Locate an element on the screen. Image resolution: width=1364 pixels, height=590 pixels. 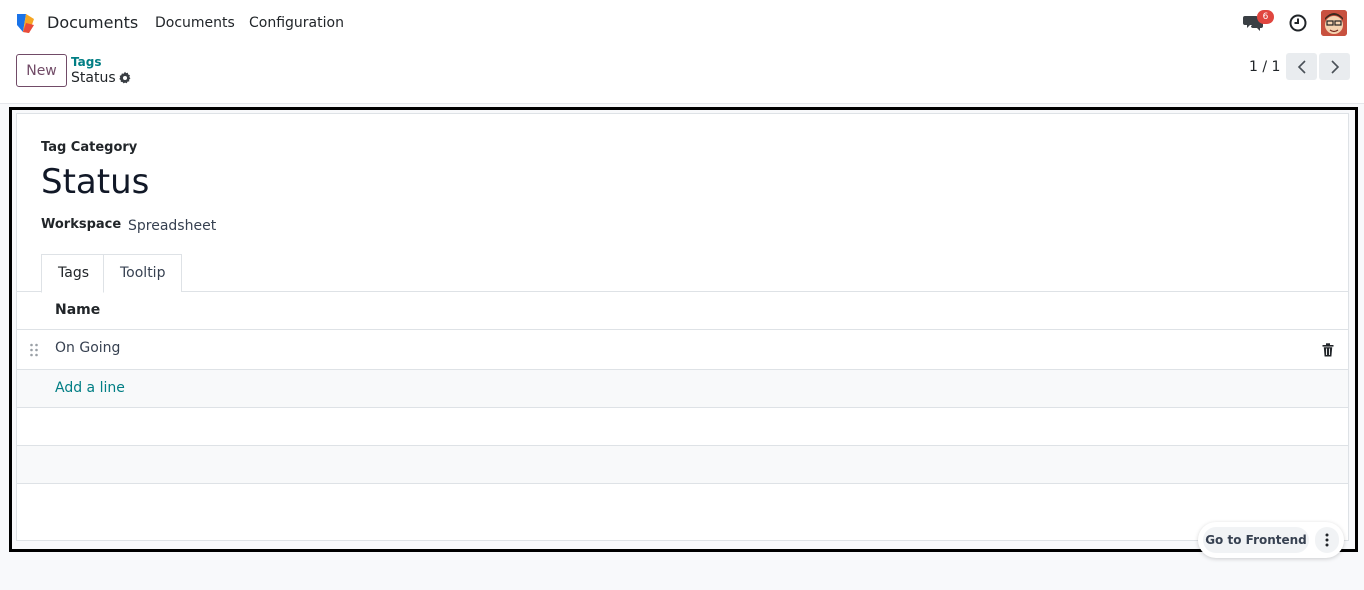
breadcrumb-tags: Tags is located at coordinates (86, 62).